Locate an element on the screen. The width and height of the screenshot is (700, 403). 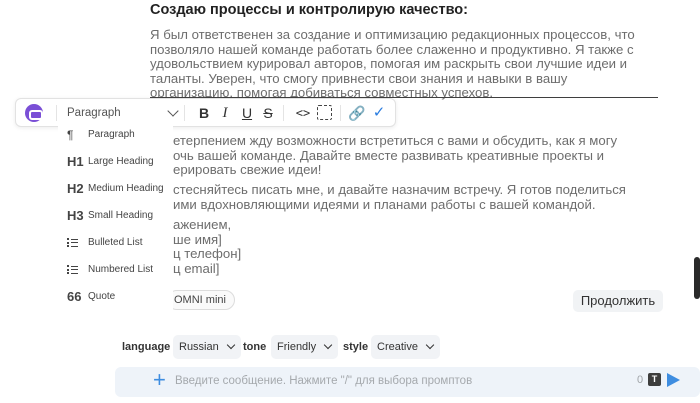
section-heading: Создаю процессы и контролирую качество: is located at coordinates (309, 10).